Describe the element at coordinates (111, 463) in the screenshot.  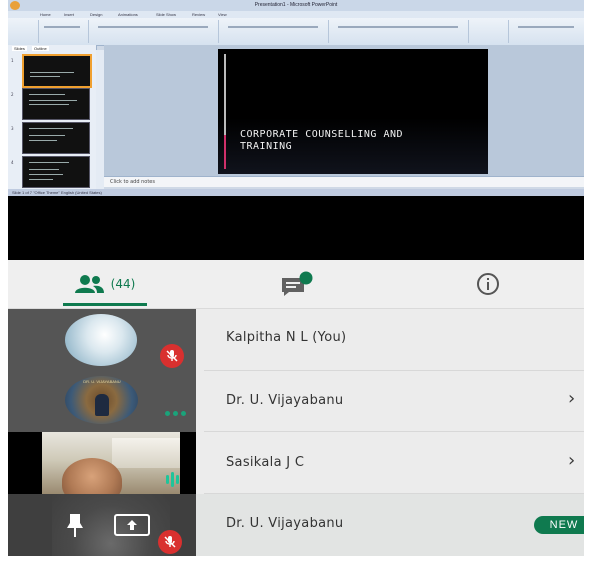
I see `participant-video` at that location.